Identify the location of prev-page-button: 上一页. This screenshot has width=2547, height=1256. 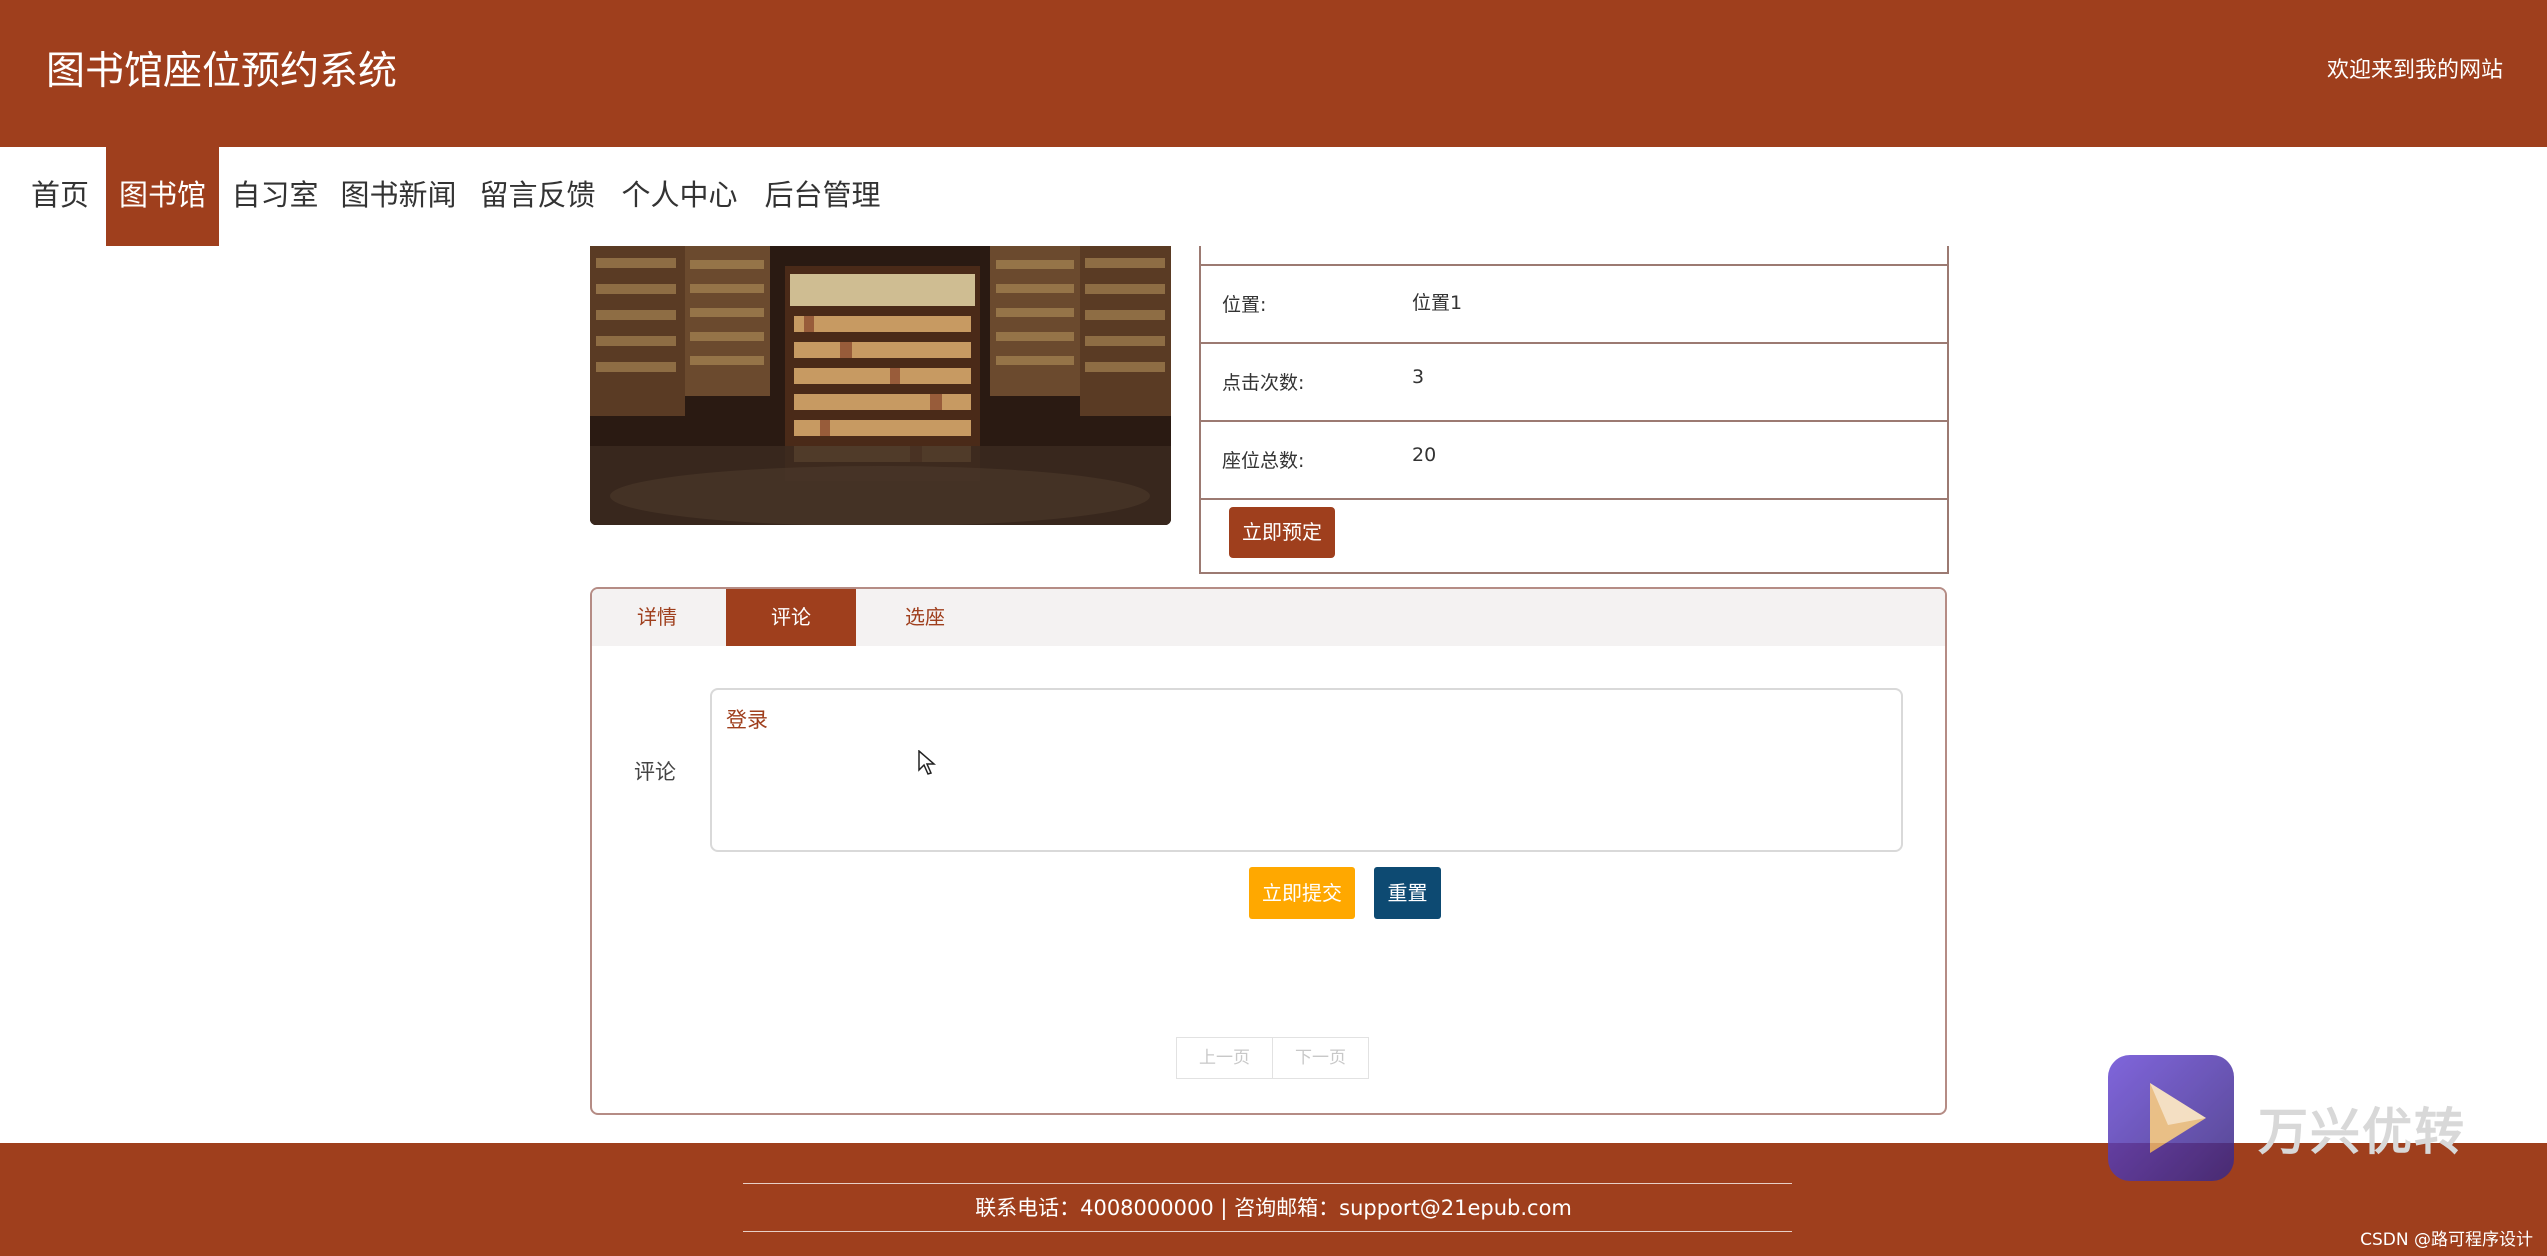
(1224, 1058).